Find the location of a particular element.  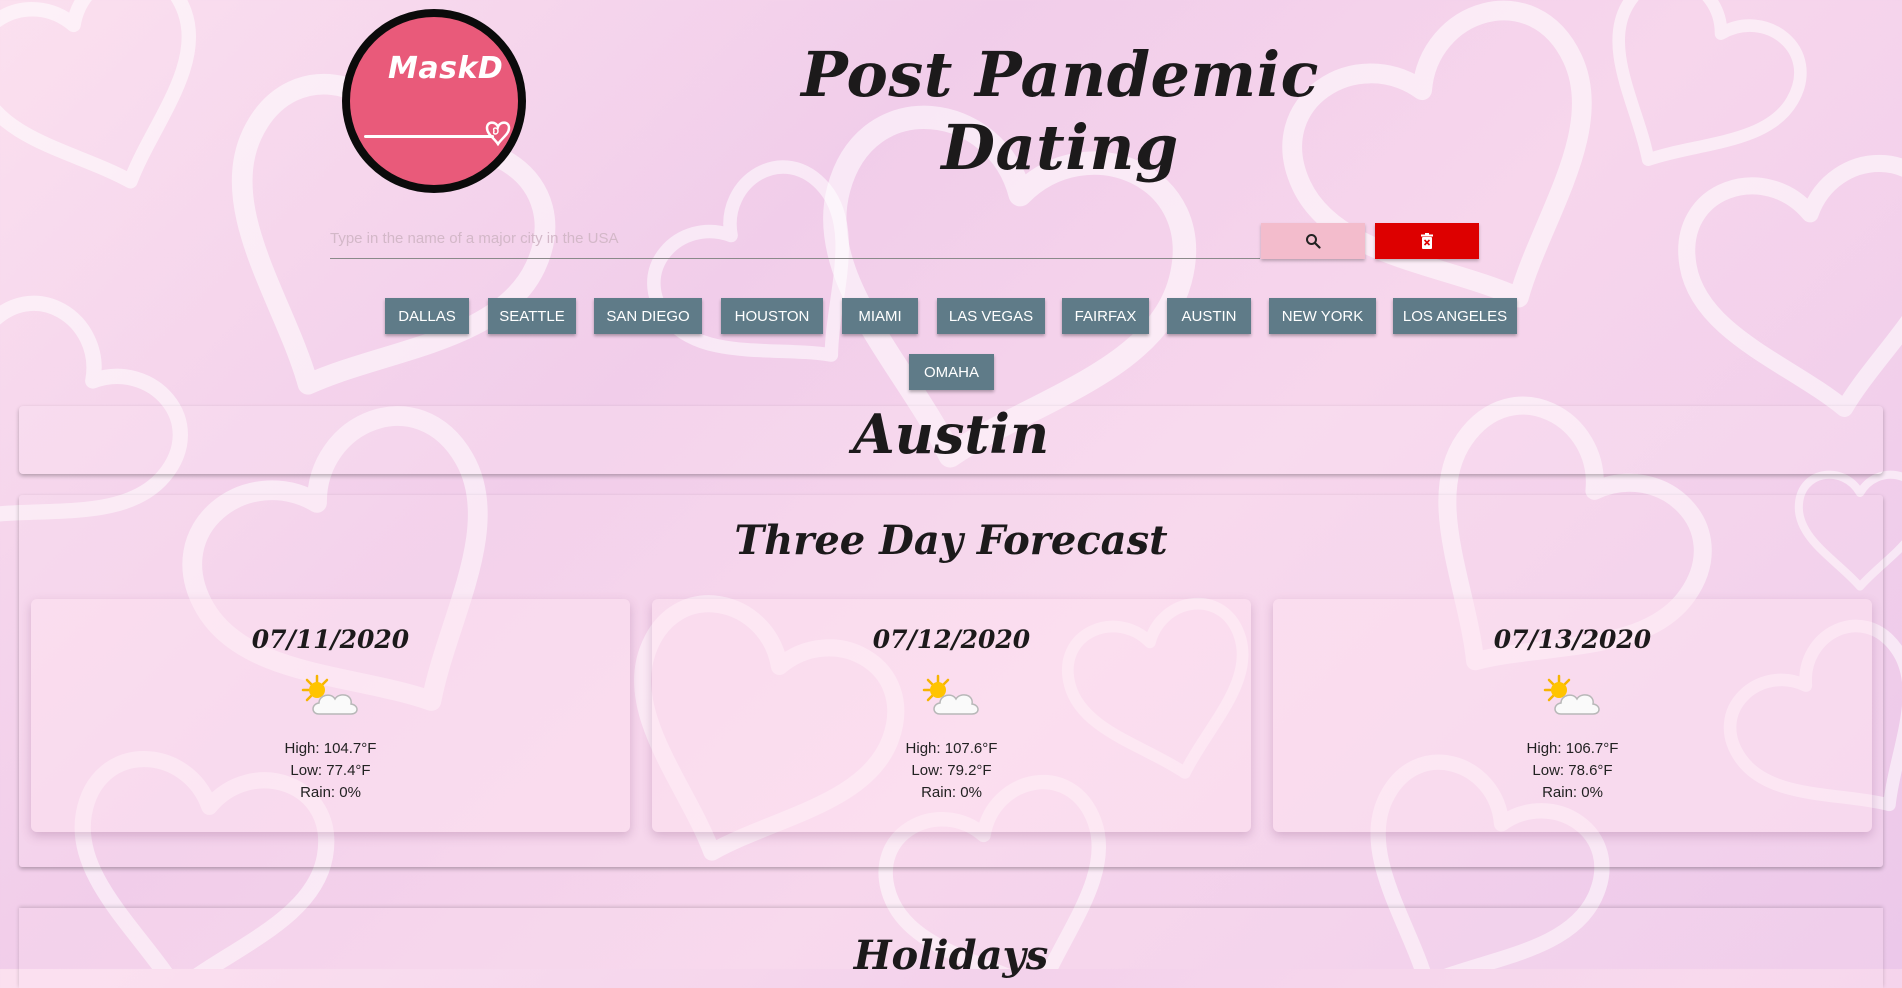

city-search-input is located at coordinates (795, 238).